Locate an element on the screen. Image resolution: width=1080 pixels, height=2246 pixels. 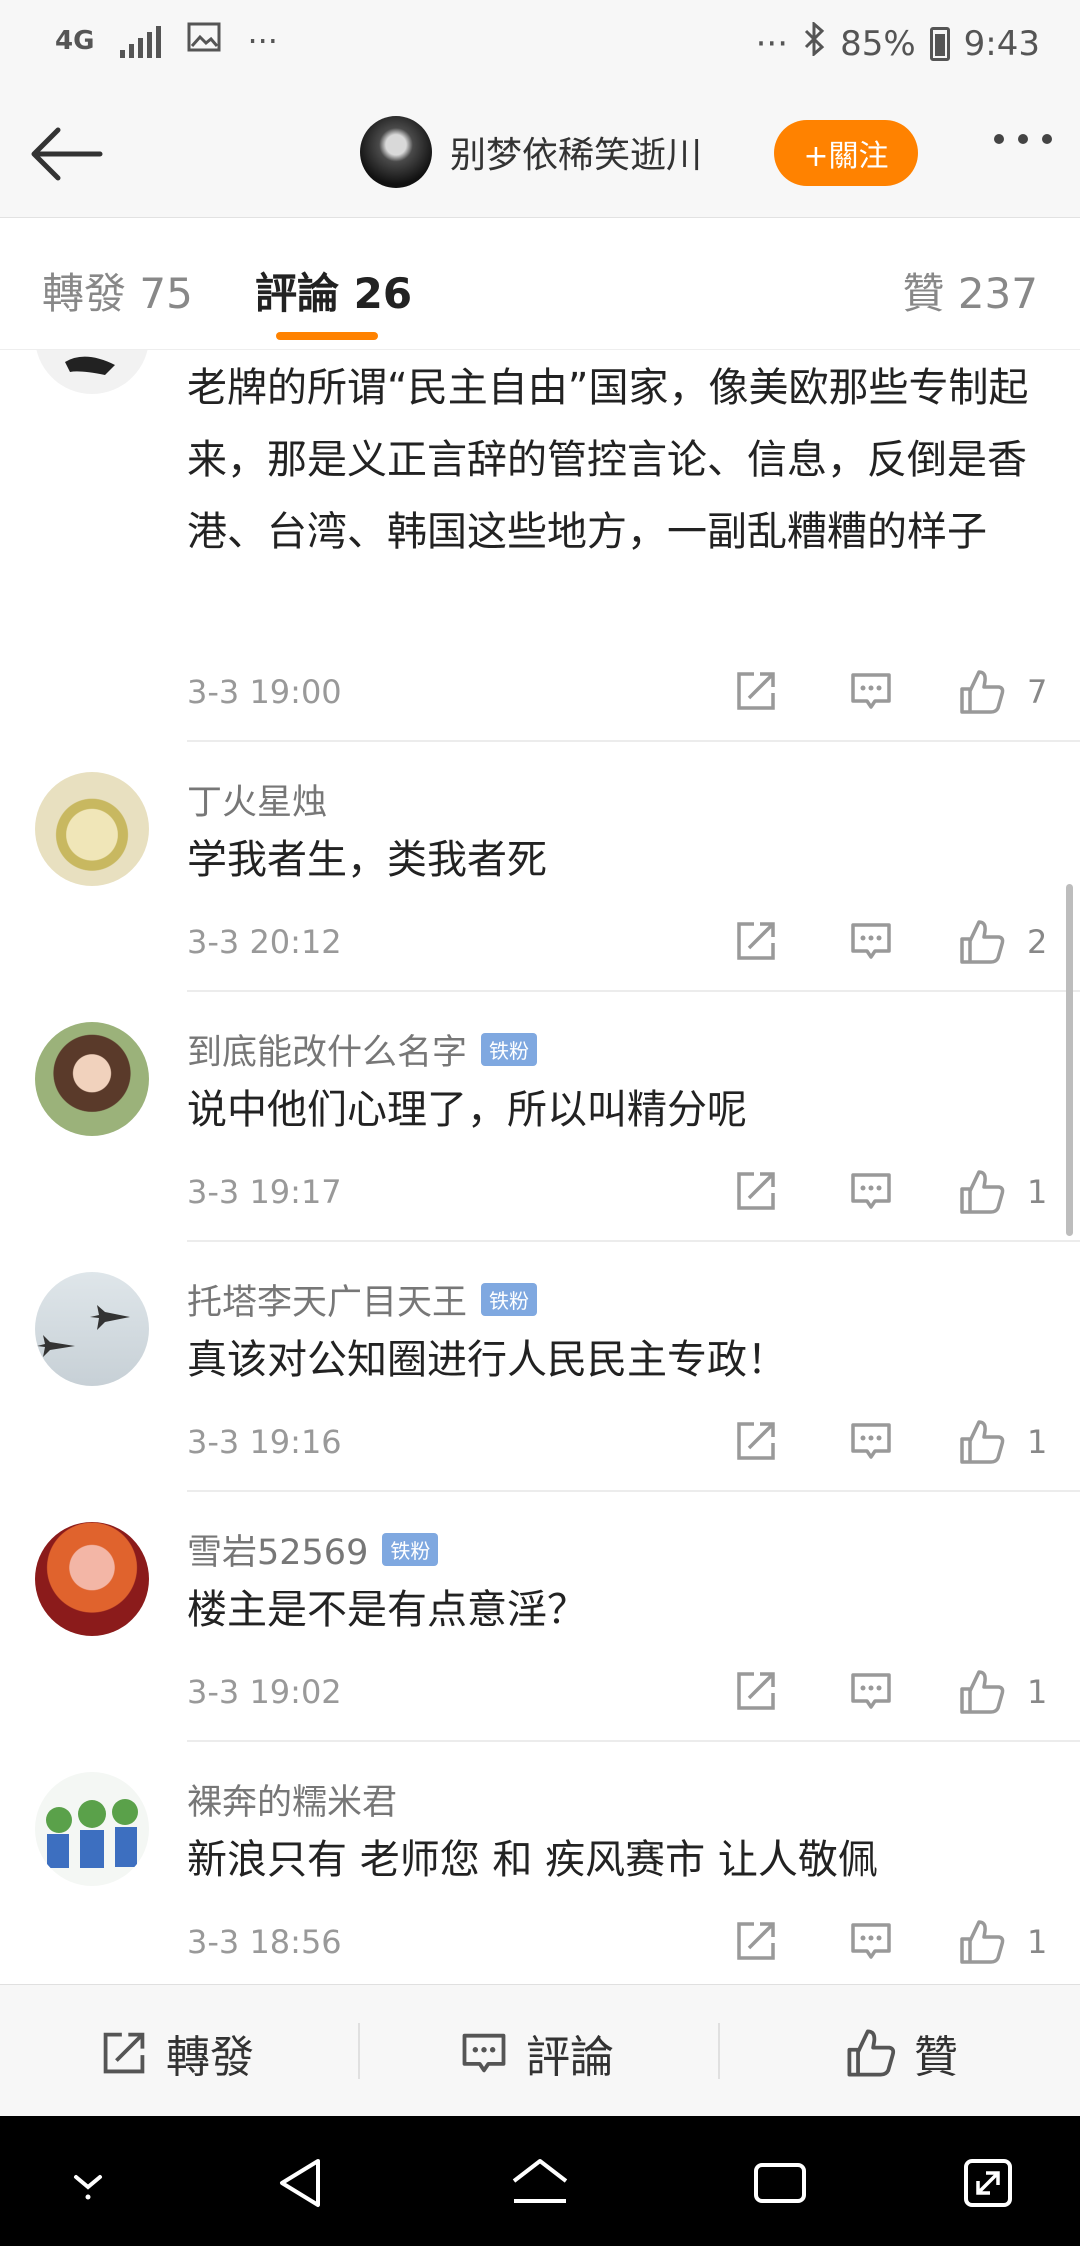
status-right: ··· 85% 9:43 is located at coordinates (897, 42).